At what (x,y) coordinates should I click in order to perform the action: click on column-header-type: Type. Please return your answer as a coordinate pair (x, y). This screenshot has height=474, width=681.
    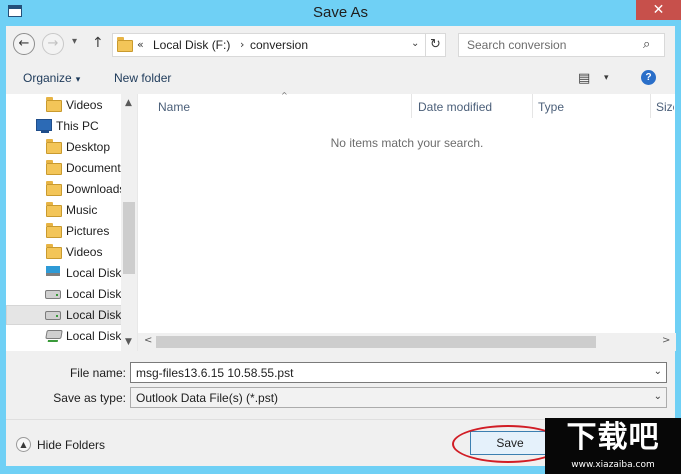
    Looking at the image, I should click on (551, 107).